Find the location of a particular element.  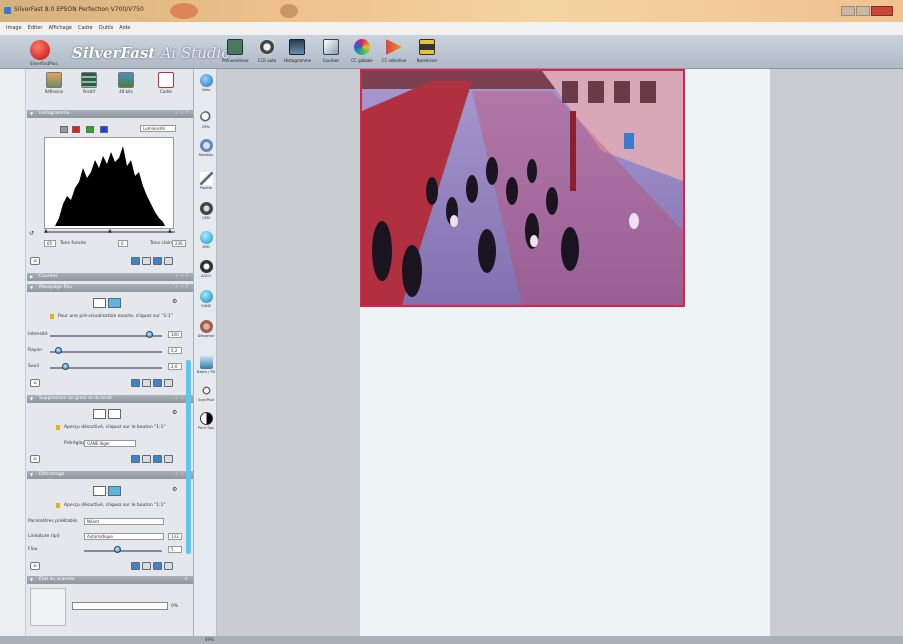

auto-adjust-button: CCR auto is located at coordinates (267, 51).